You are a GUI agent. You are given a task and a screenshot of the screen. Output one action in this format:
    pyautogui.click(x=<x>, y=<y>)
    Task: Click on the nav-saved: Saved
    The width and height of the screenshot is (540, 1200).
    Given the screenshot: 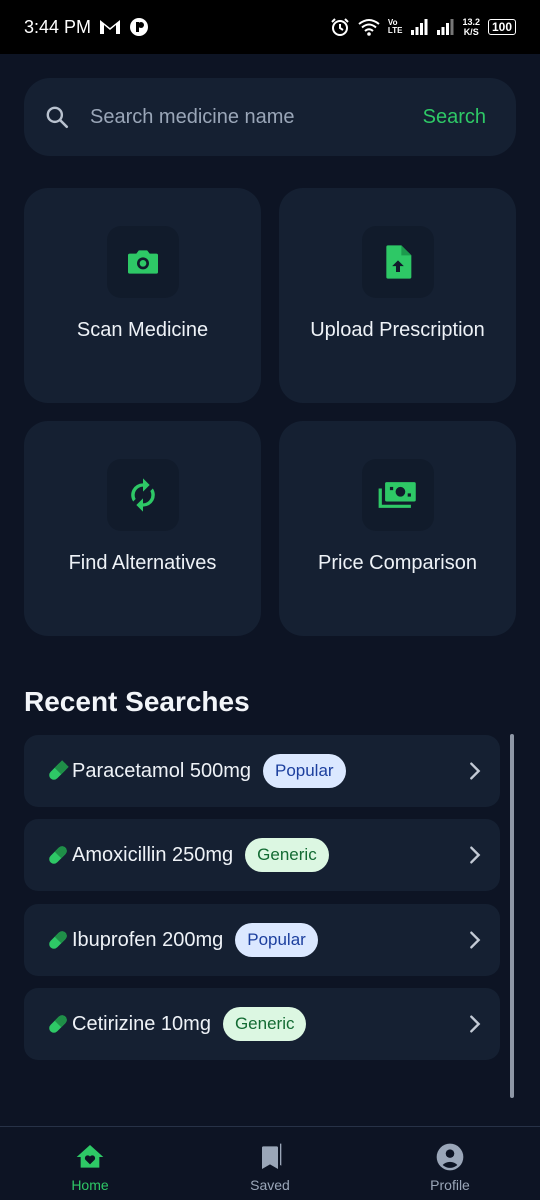 What is the action you would take?
    pyautogui.click(x=270, y=1163)
    